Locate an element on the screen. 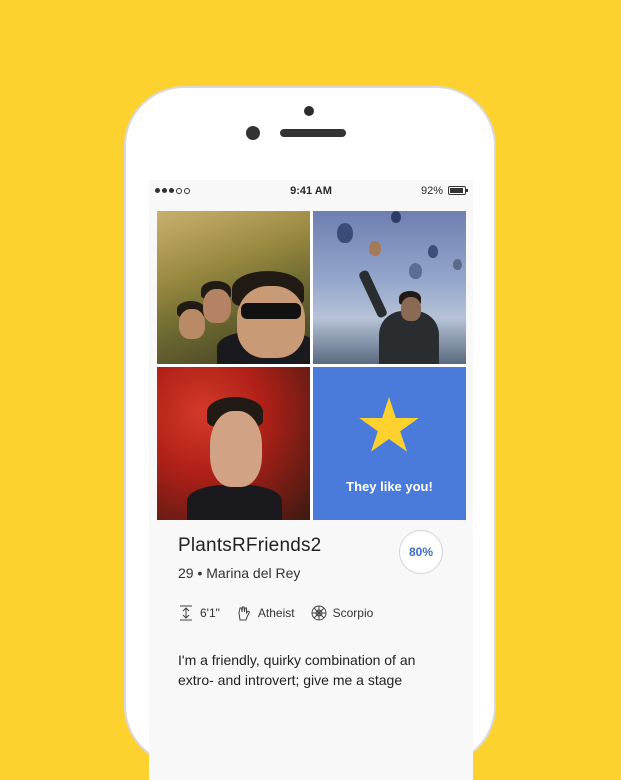 The image size is (621, 780). battery-icon is located at coordinates (458, 190).